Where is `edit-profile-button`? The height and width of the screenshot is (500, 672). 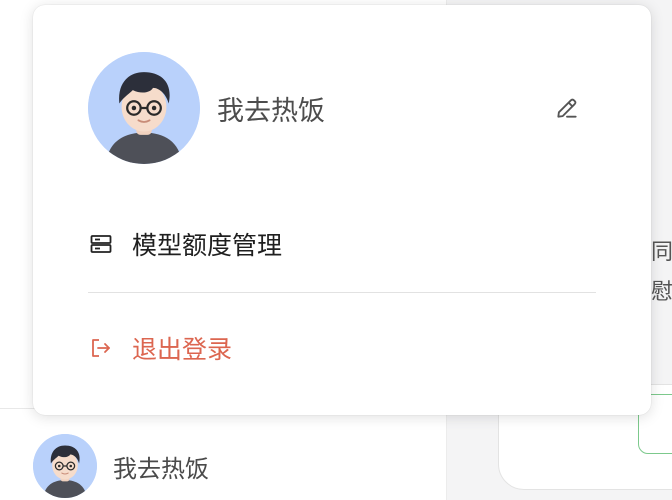 edit-profile-button is located at coordinates (567, 108).